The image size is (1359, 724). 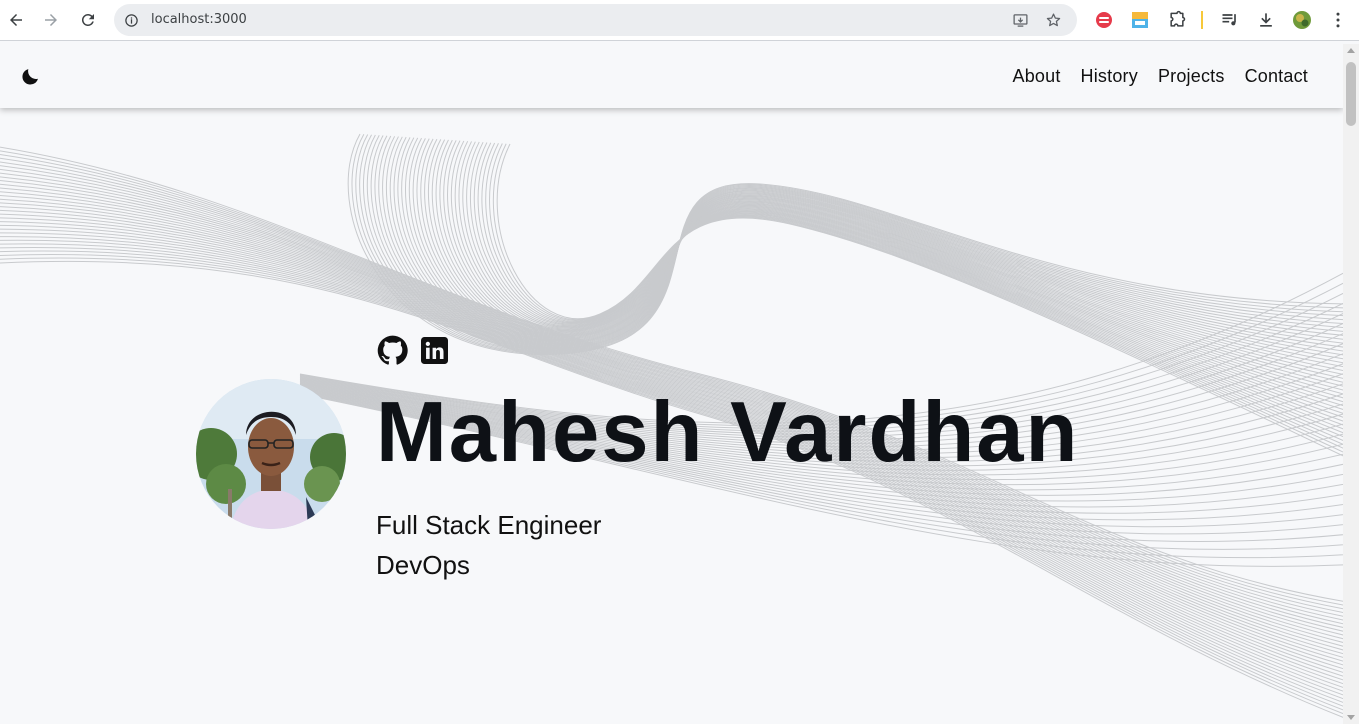 I want to click on site-info-button, so click(x=131, y=20).